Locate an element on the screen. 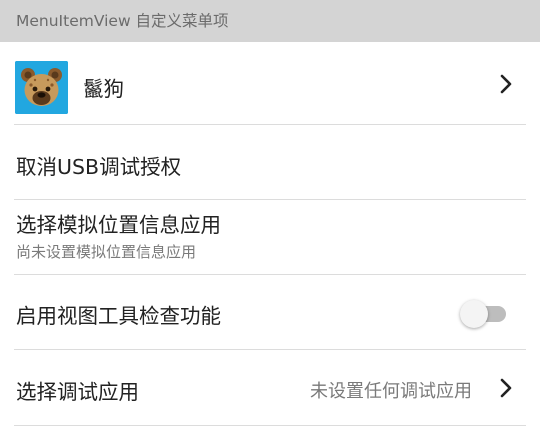 The width and height of the screenshot is (540, 428). menu-item-title: 选择模拟位置信息应用 is located at coordinates (118, 225).